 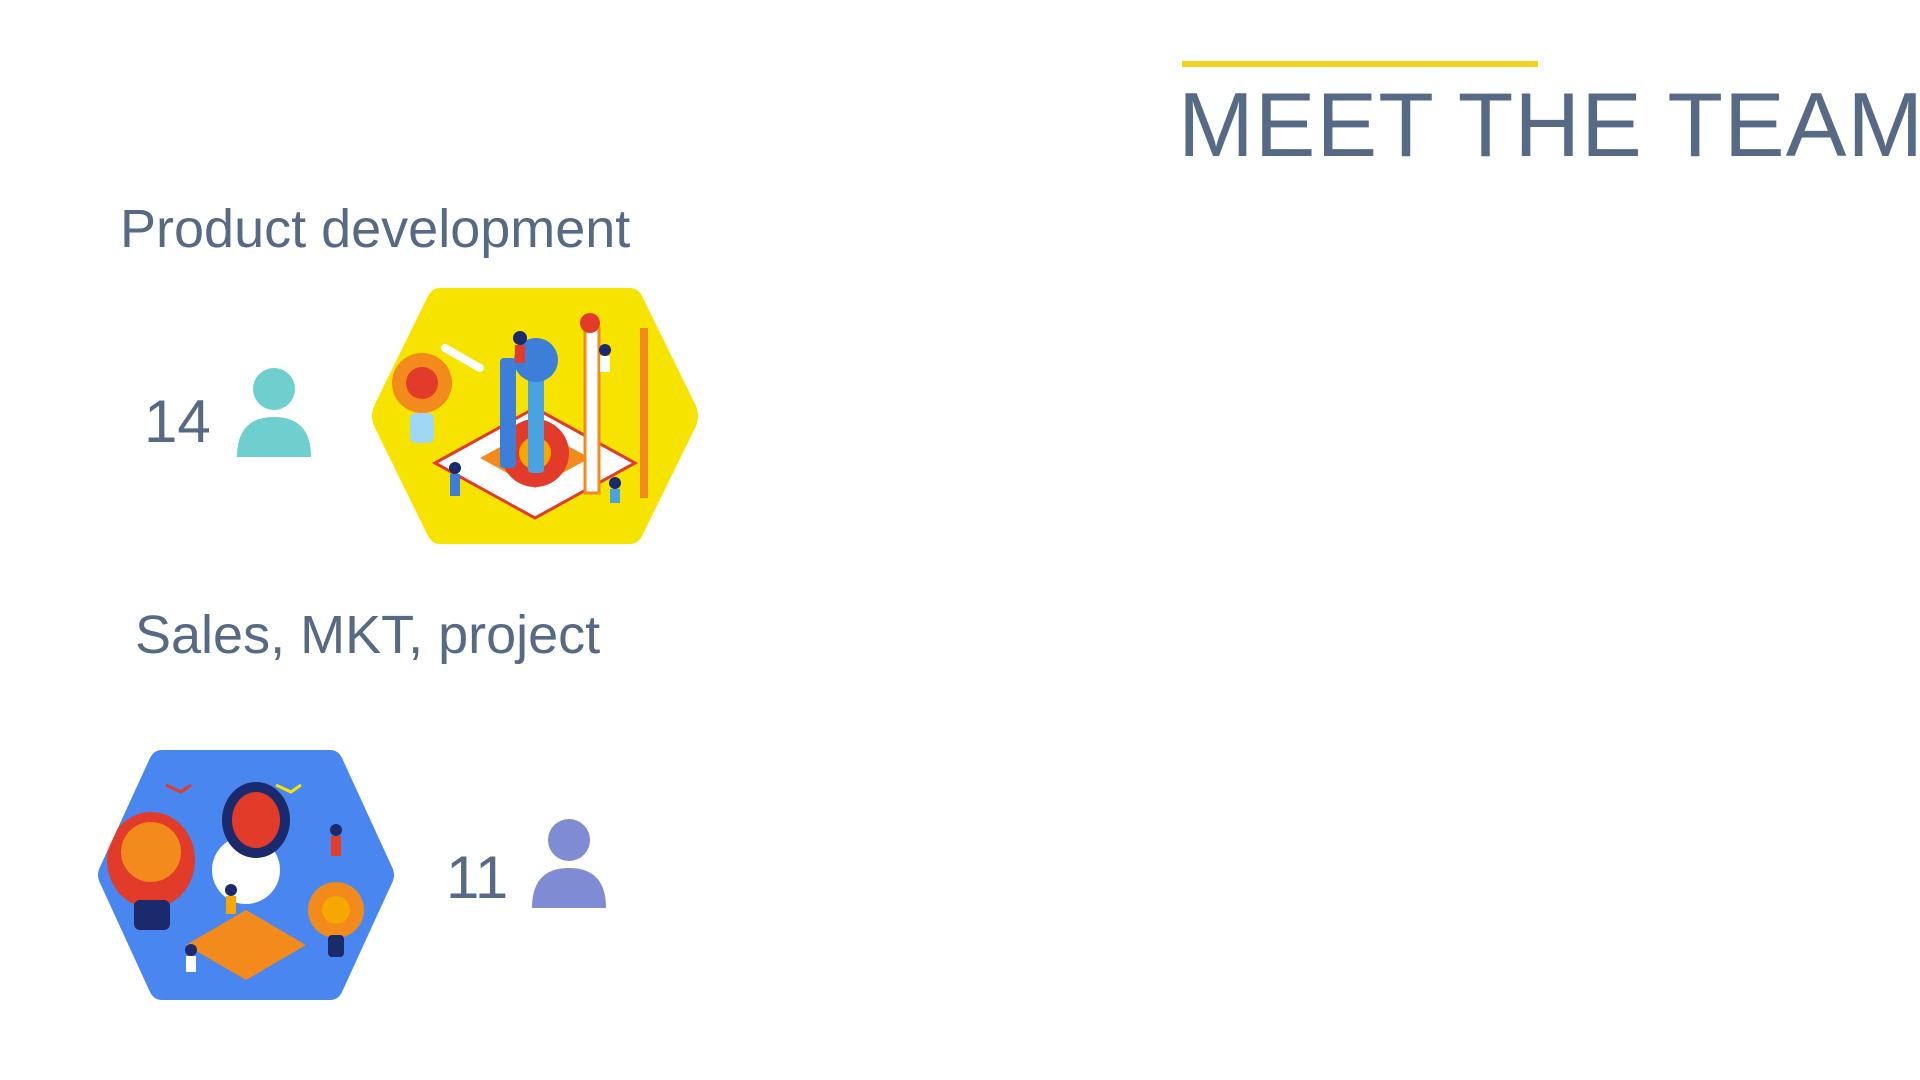 I want to click on team-member-count: 11, so click(x=477, y=877).